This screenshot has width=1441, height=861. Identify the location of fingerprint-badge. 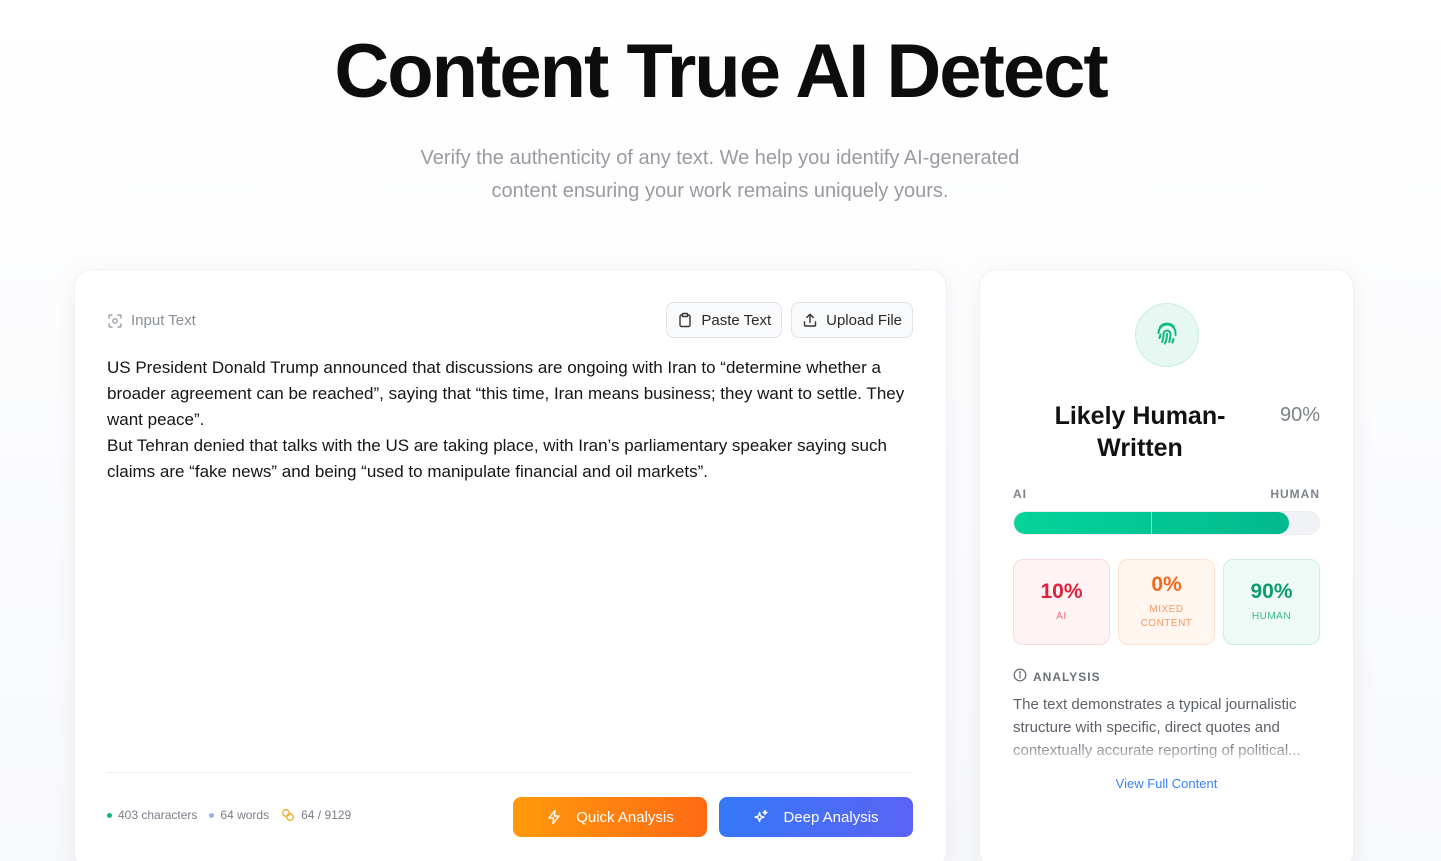
(1167, 335).